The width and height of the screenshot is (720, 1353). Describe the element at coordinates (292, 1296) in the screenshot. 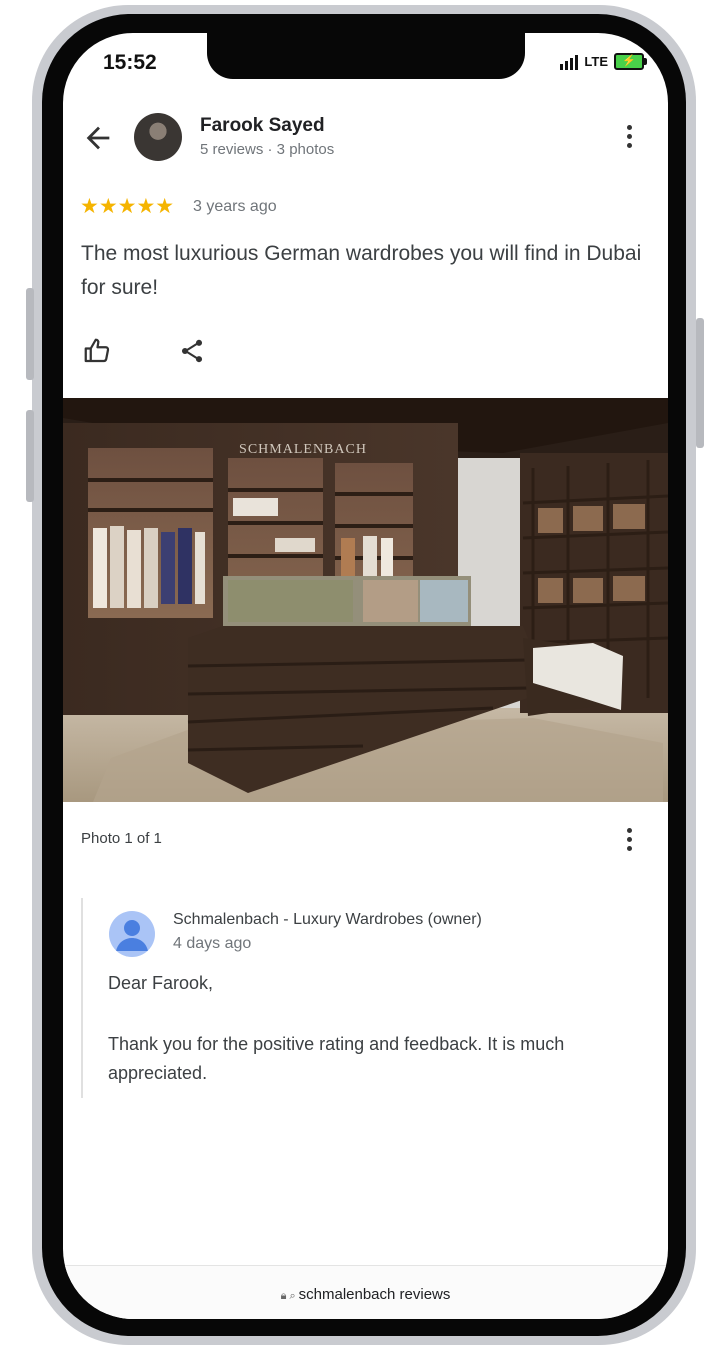

I see `search-icon: ⌕` at that location.